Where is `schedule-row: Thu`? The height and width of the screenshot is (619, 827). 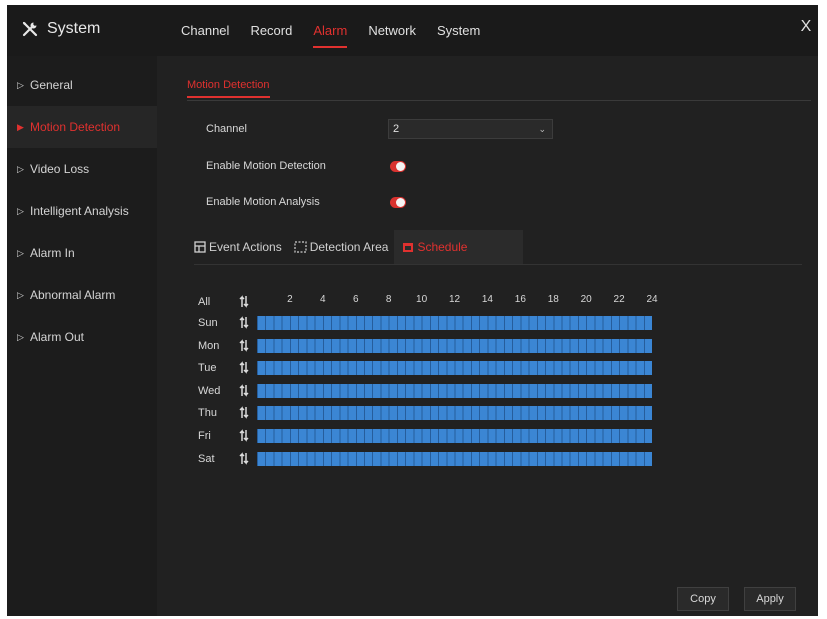
schedule-row: Thu is located at coordinates (428, 413).